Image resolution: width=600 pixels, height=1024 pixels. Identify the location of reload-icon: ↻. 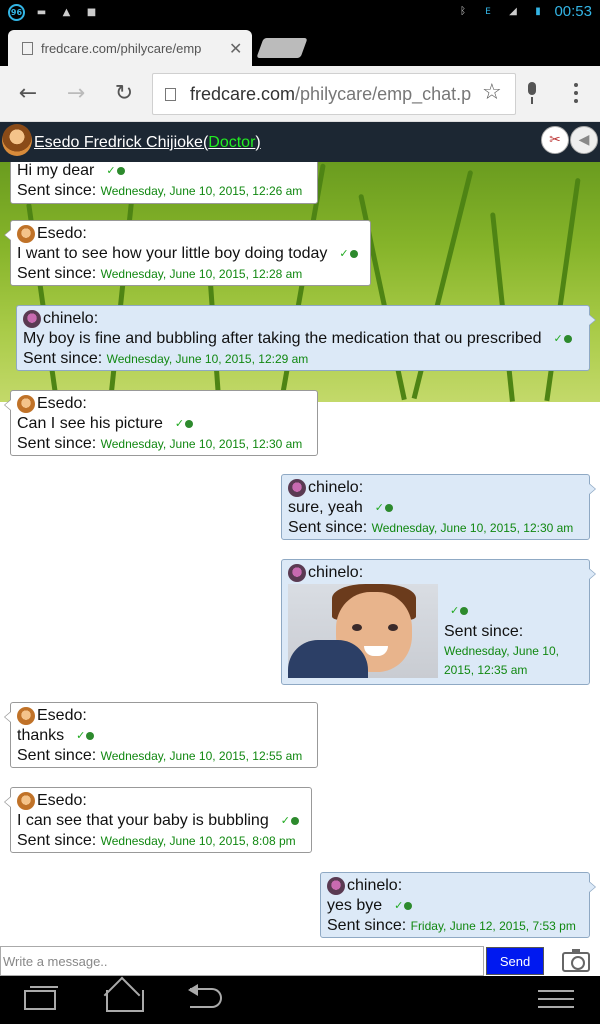
(124, 94).